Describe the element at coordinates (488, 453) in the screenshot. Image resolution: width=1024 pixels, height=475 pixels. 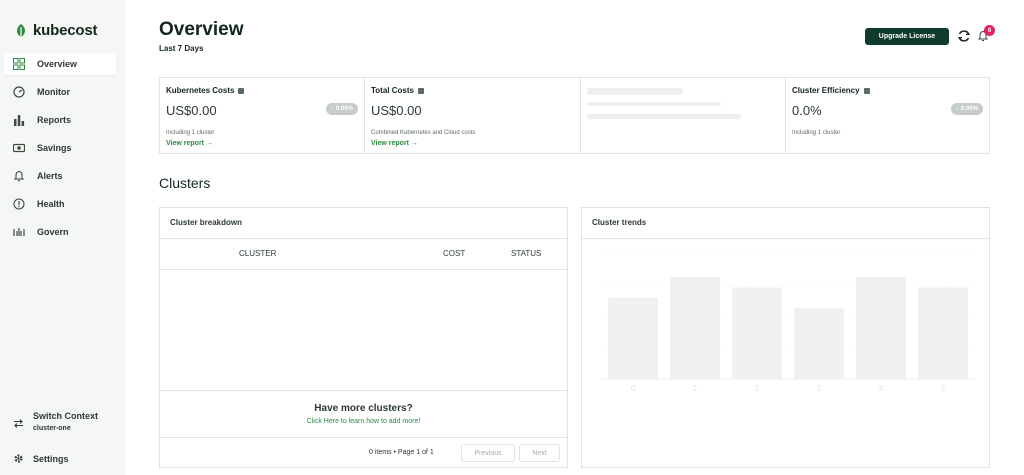
I see `previous-page-button: Previous` at that location.